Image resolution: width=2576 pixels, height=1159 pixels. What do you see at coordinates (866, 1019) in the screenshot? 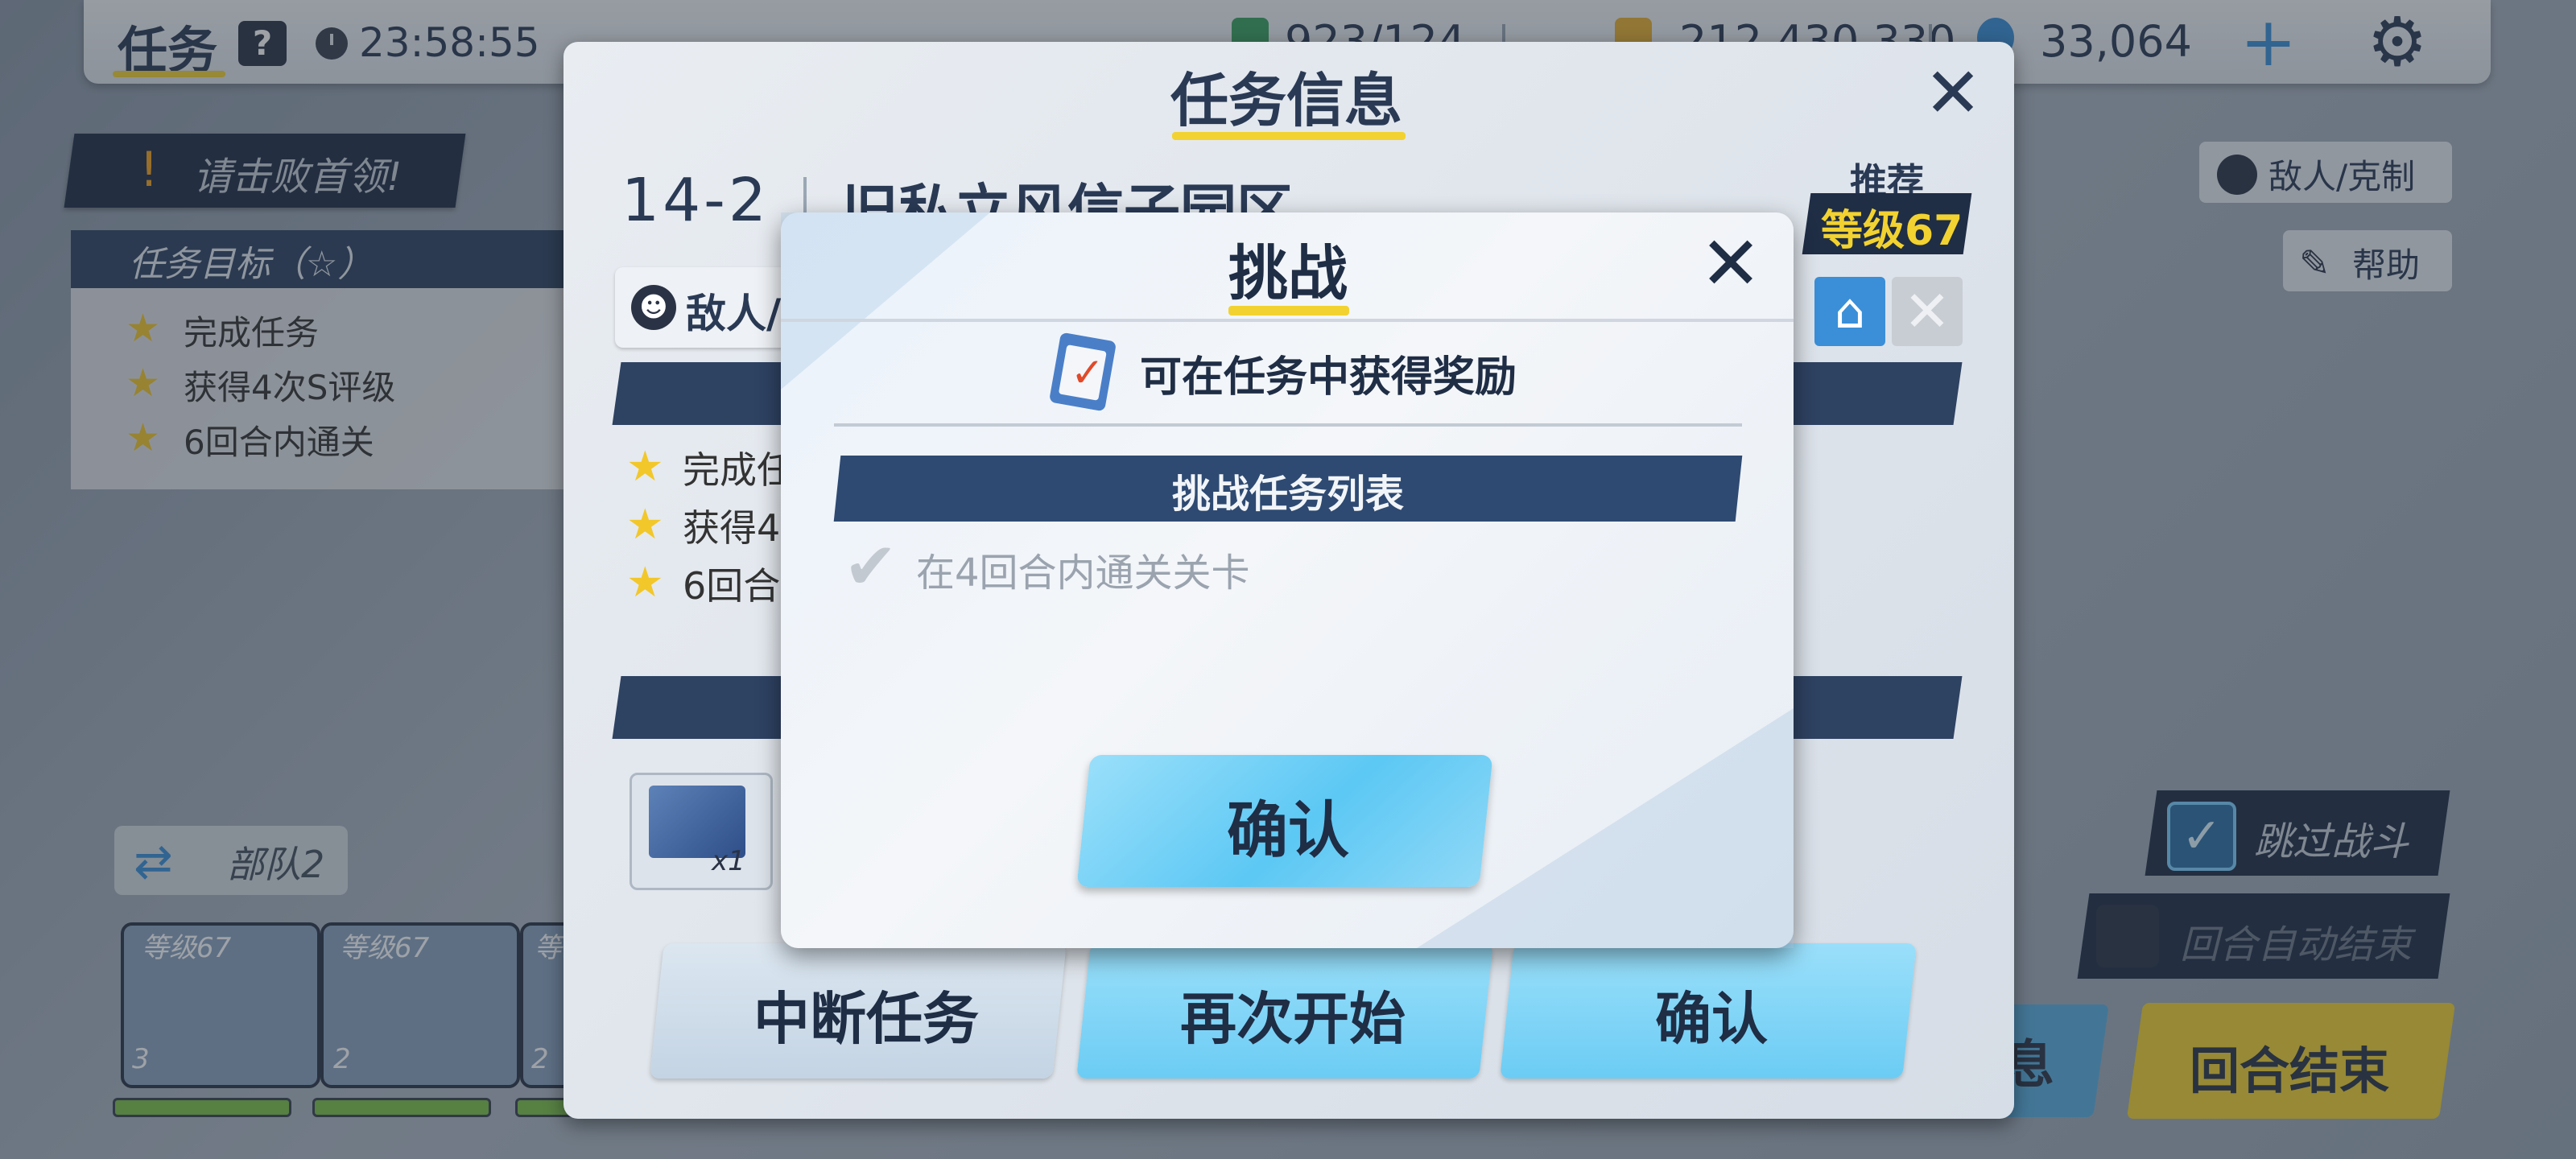
I see `abort-mission-label: 中断任务` at bounding box center [866, 1019].